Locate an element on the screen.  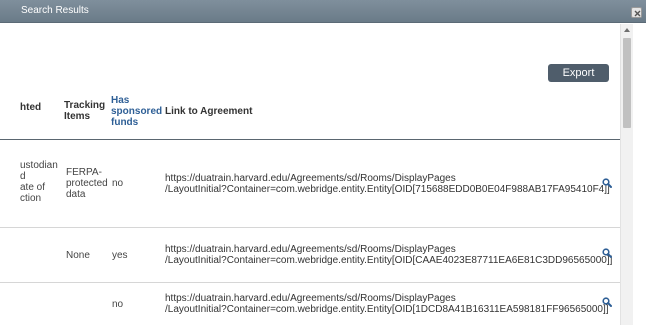
dialog-title: Search Results is located at coordinates (55, 10).